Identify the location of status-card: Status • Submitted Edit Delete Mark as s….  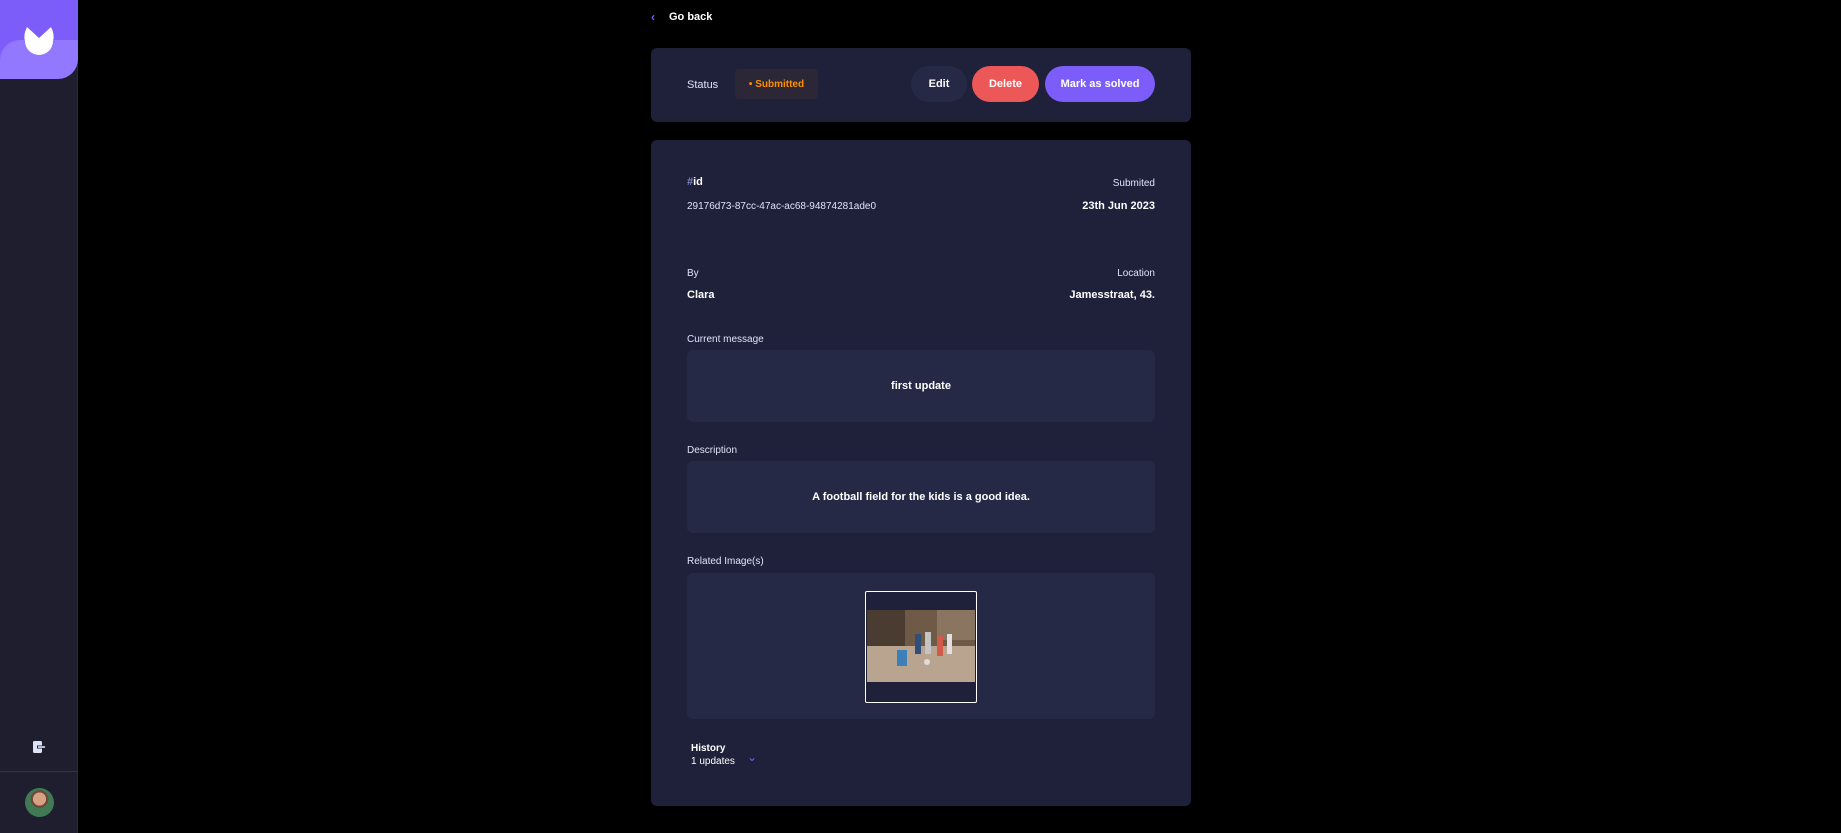
(921, 85).